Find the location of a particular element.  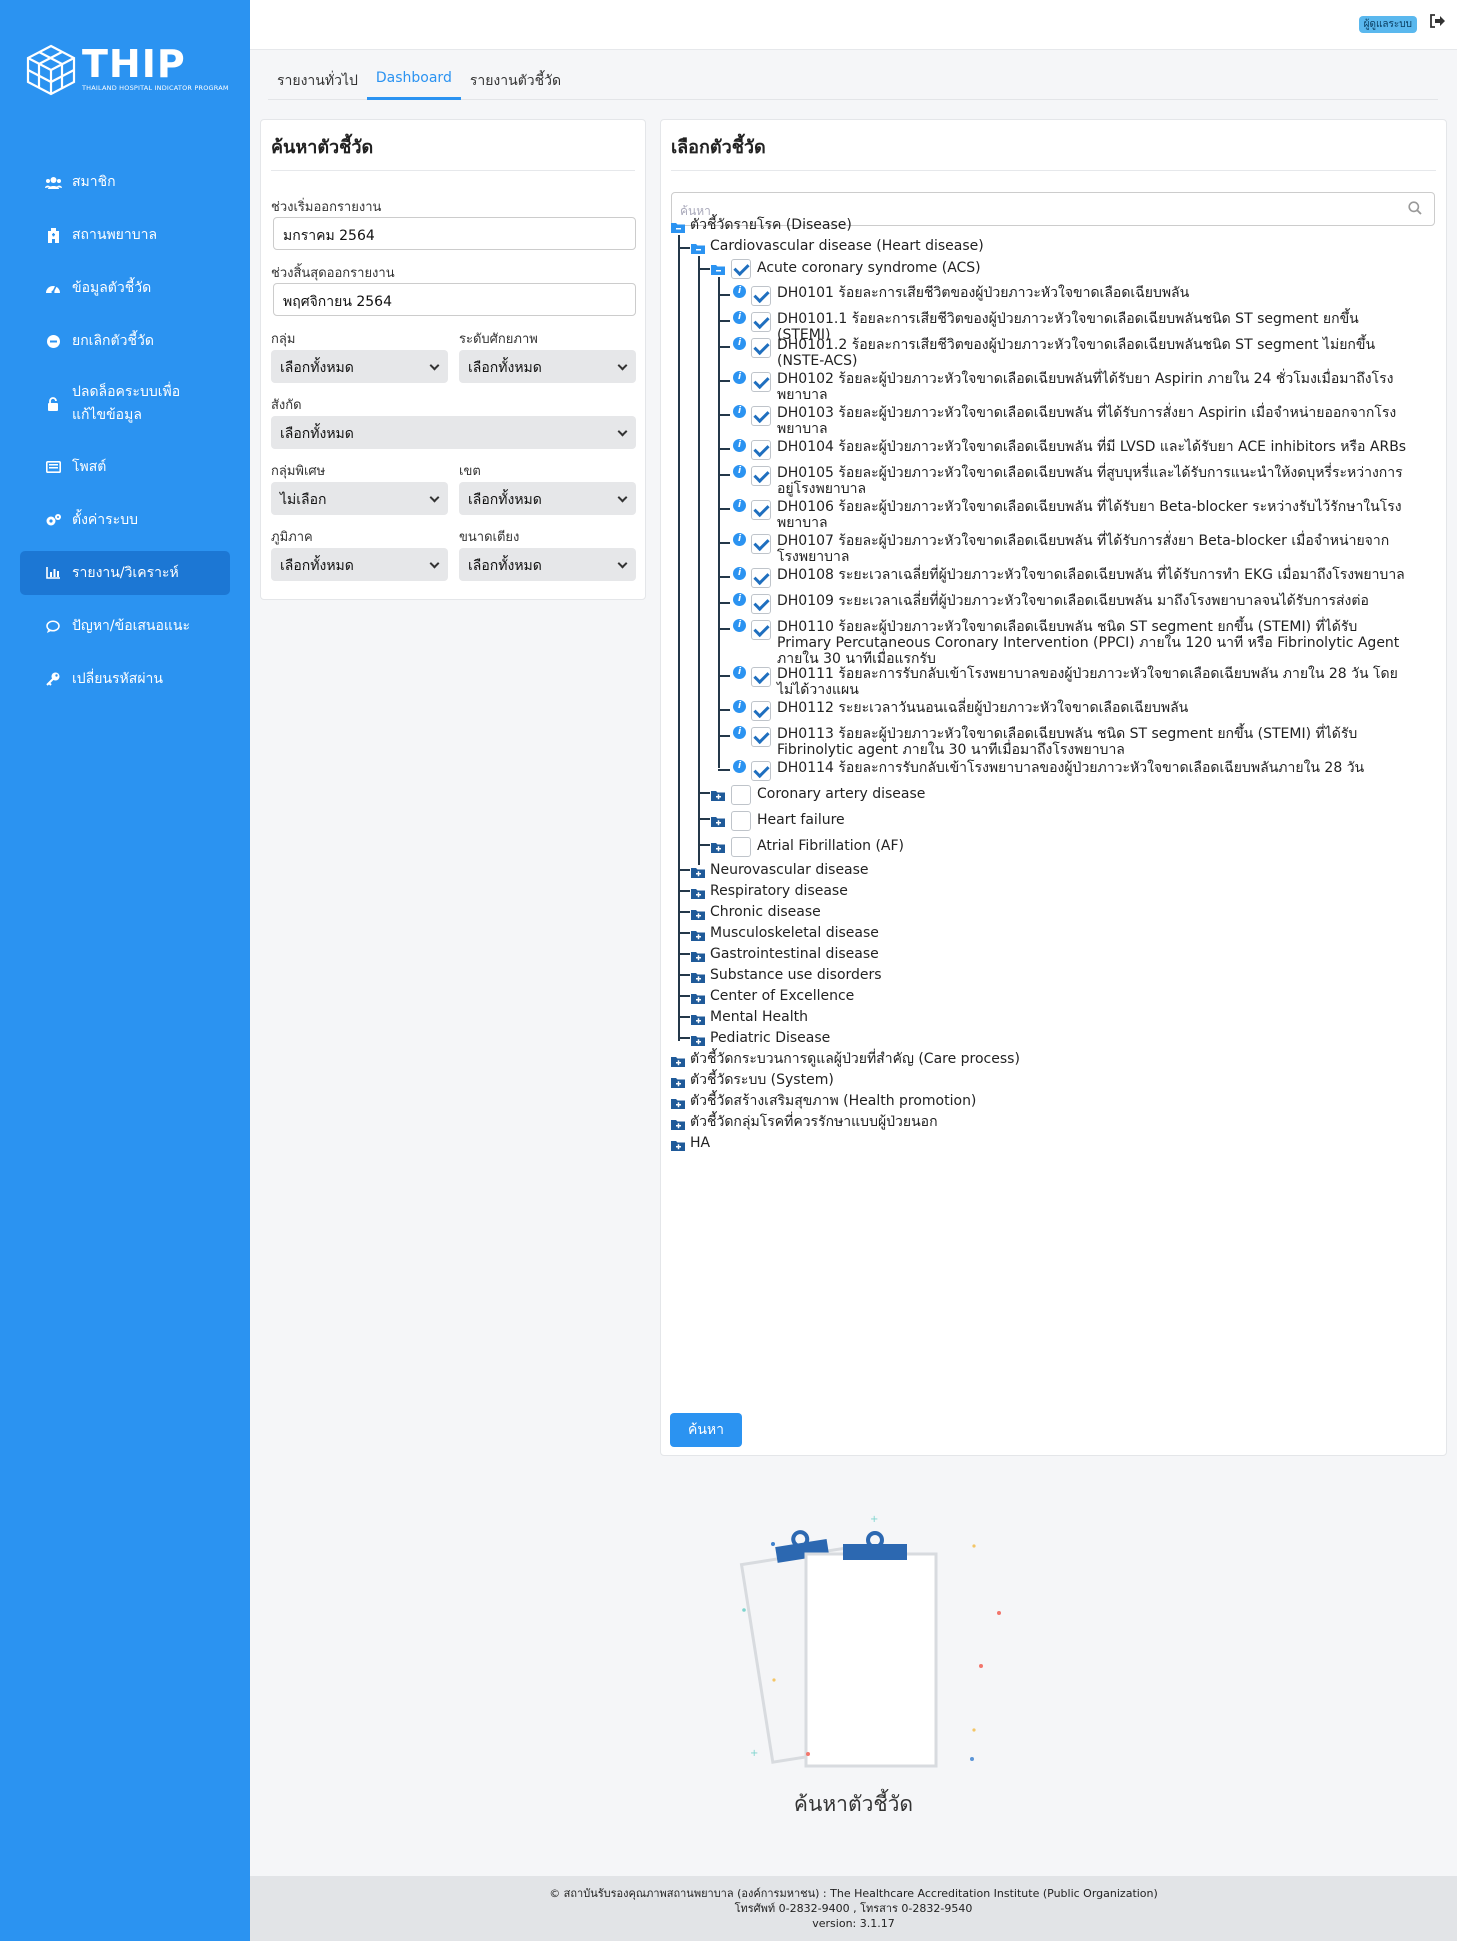

region-select: เลือกทั้งหมด is located at coordinates (359, 564).